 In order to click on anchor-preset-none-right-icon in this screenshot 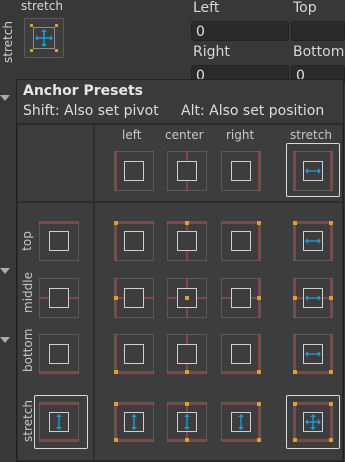, I will do `click(241, 171)`.